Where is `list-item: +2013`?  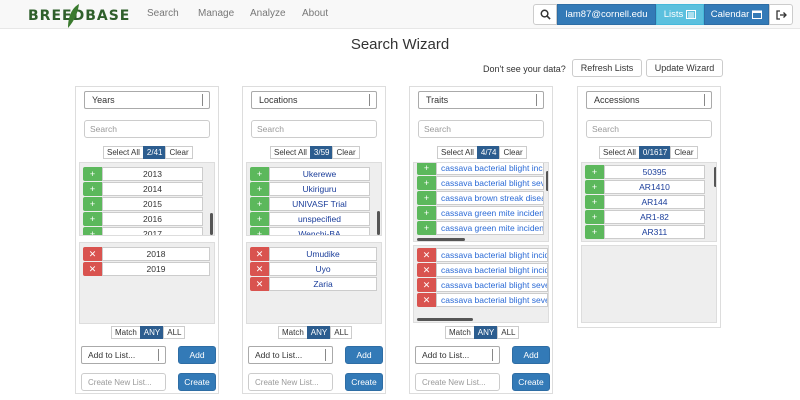
list-item: +2013 is located at coordinates (143, 174).